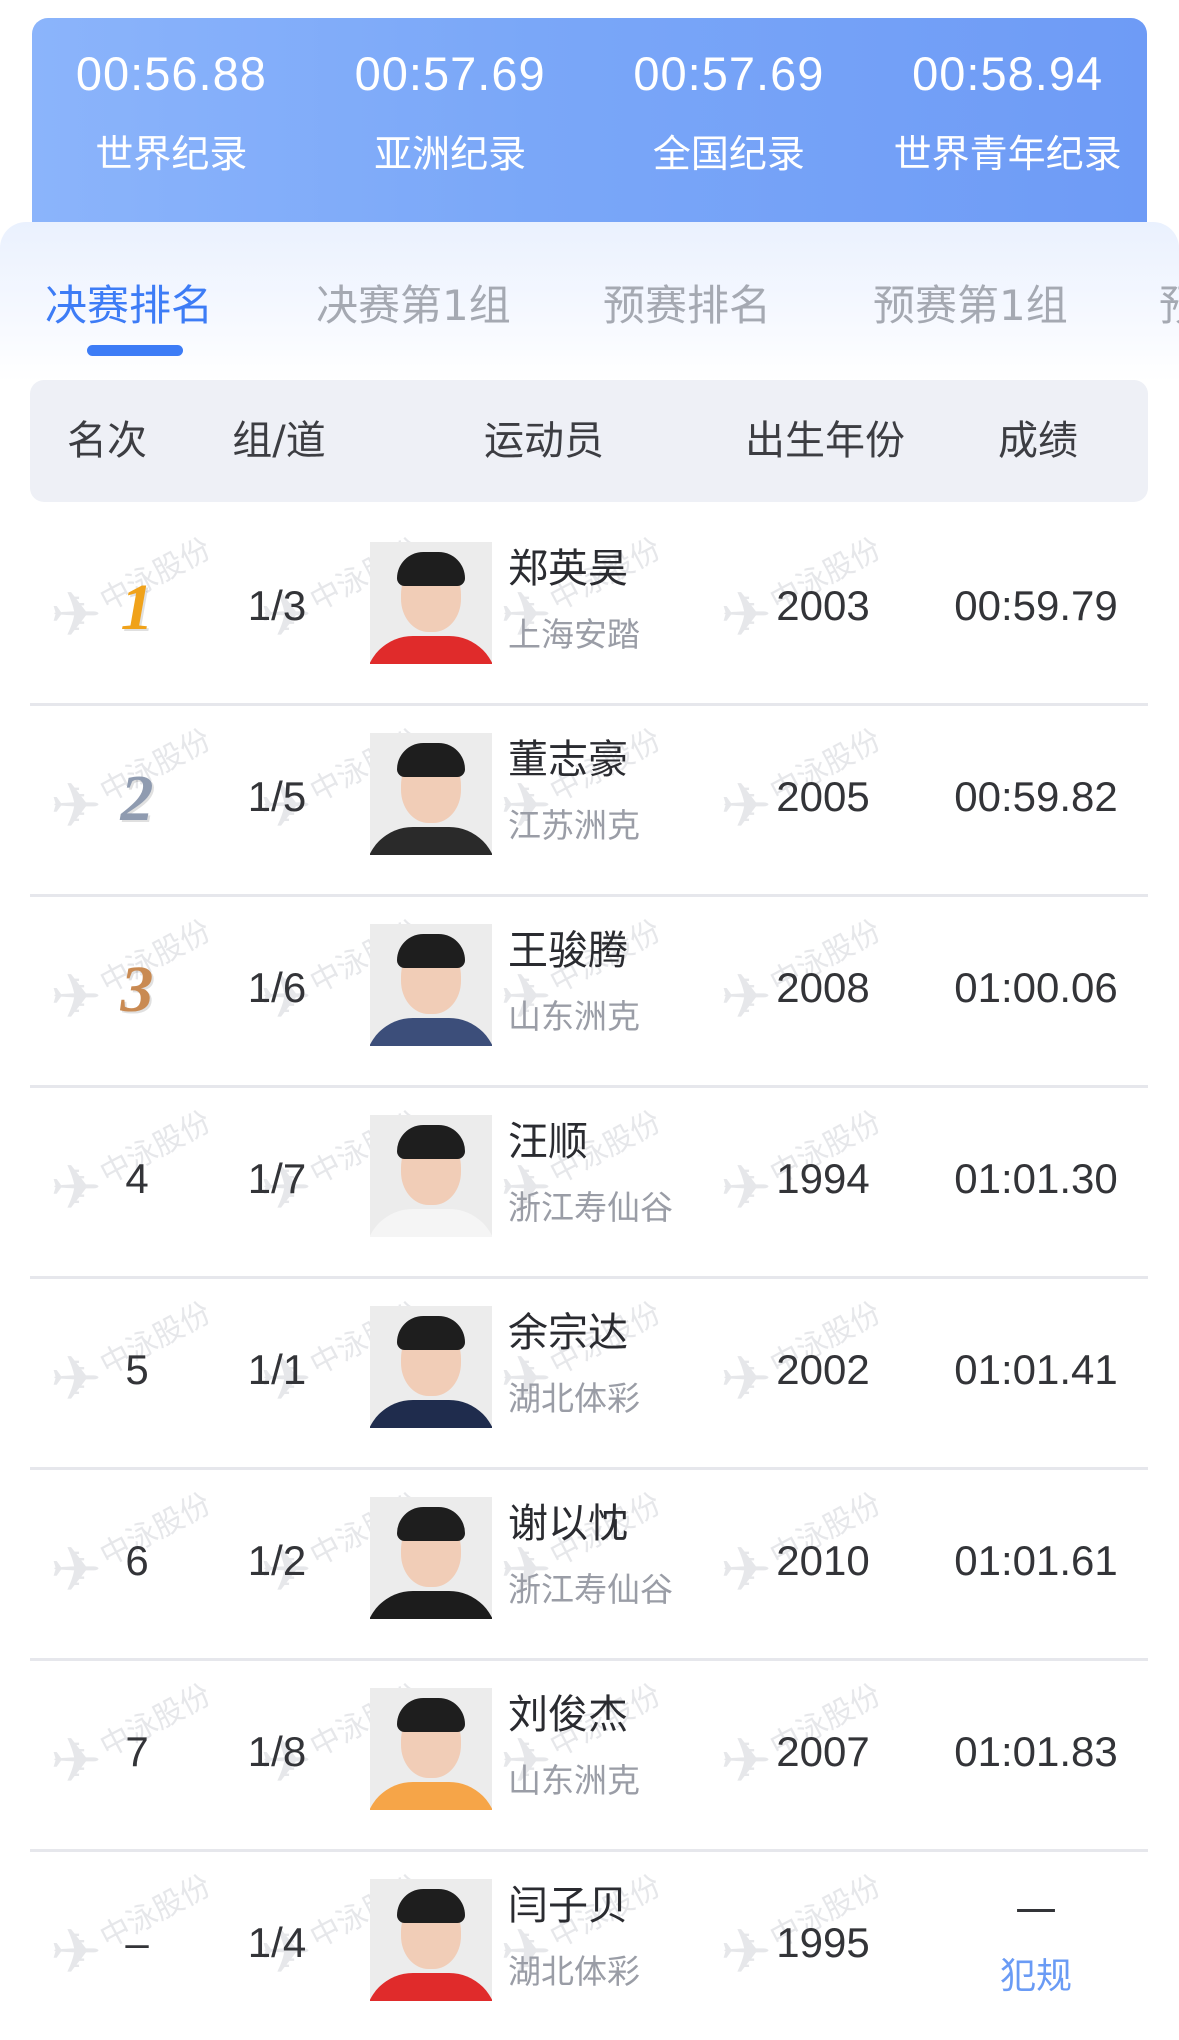  Describe the element at coordinates (137, 607) in the screenshot. I see `rank-medal: 1` at that location.